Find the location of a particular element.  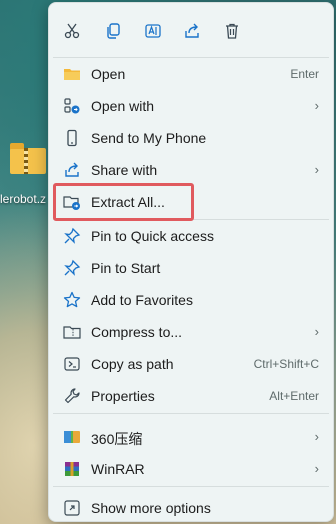

menu-item-label: Open is located at coordinates (108, 74).